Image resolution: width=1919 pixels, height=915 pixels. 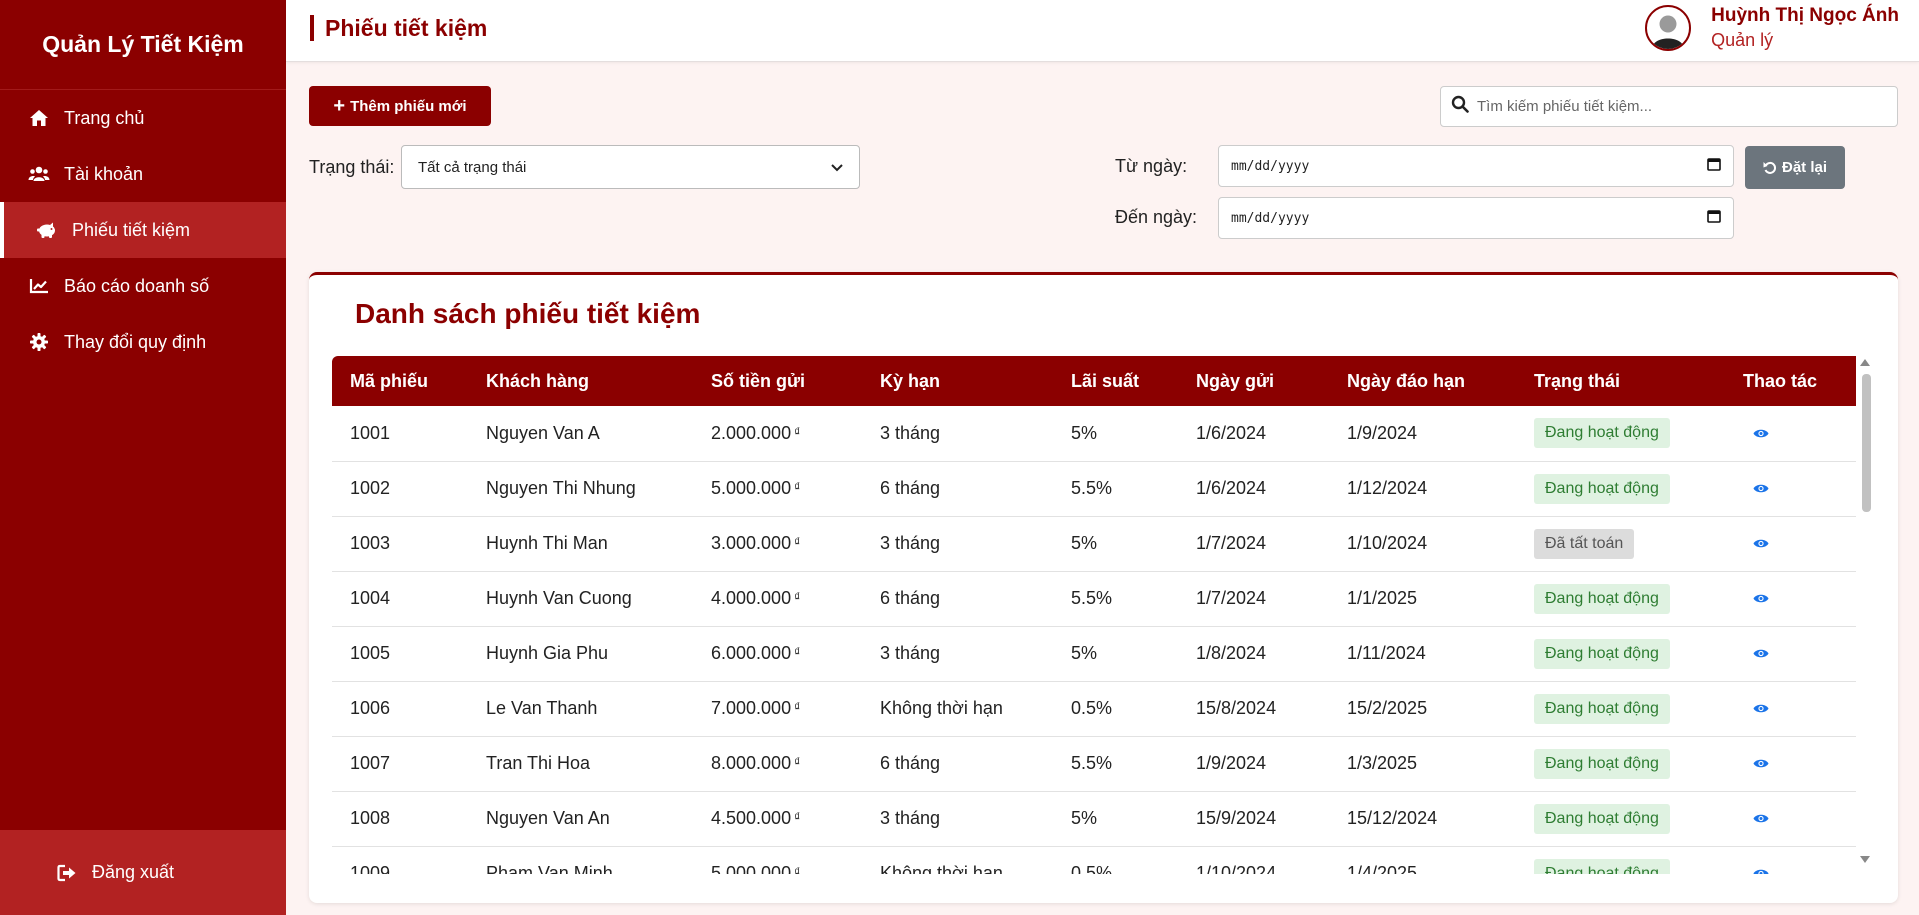 I want to click on cell-id: 1008, so click(x=400, y=819).